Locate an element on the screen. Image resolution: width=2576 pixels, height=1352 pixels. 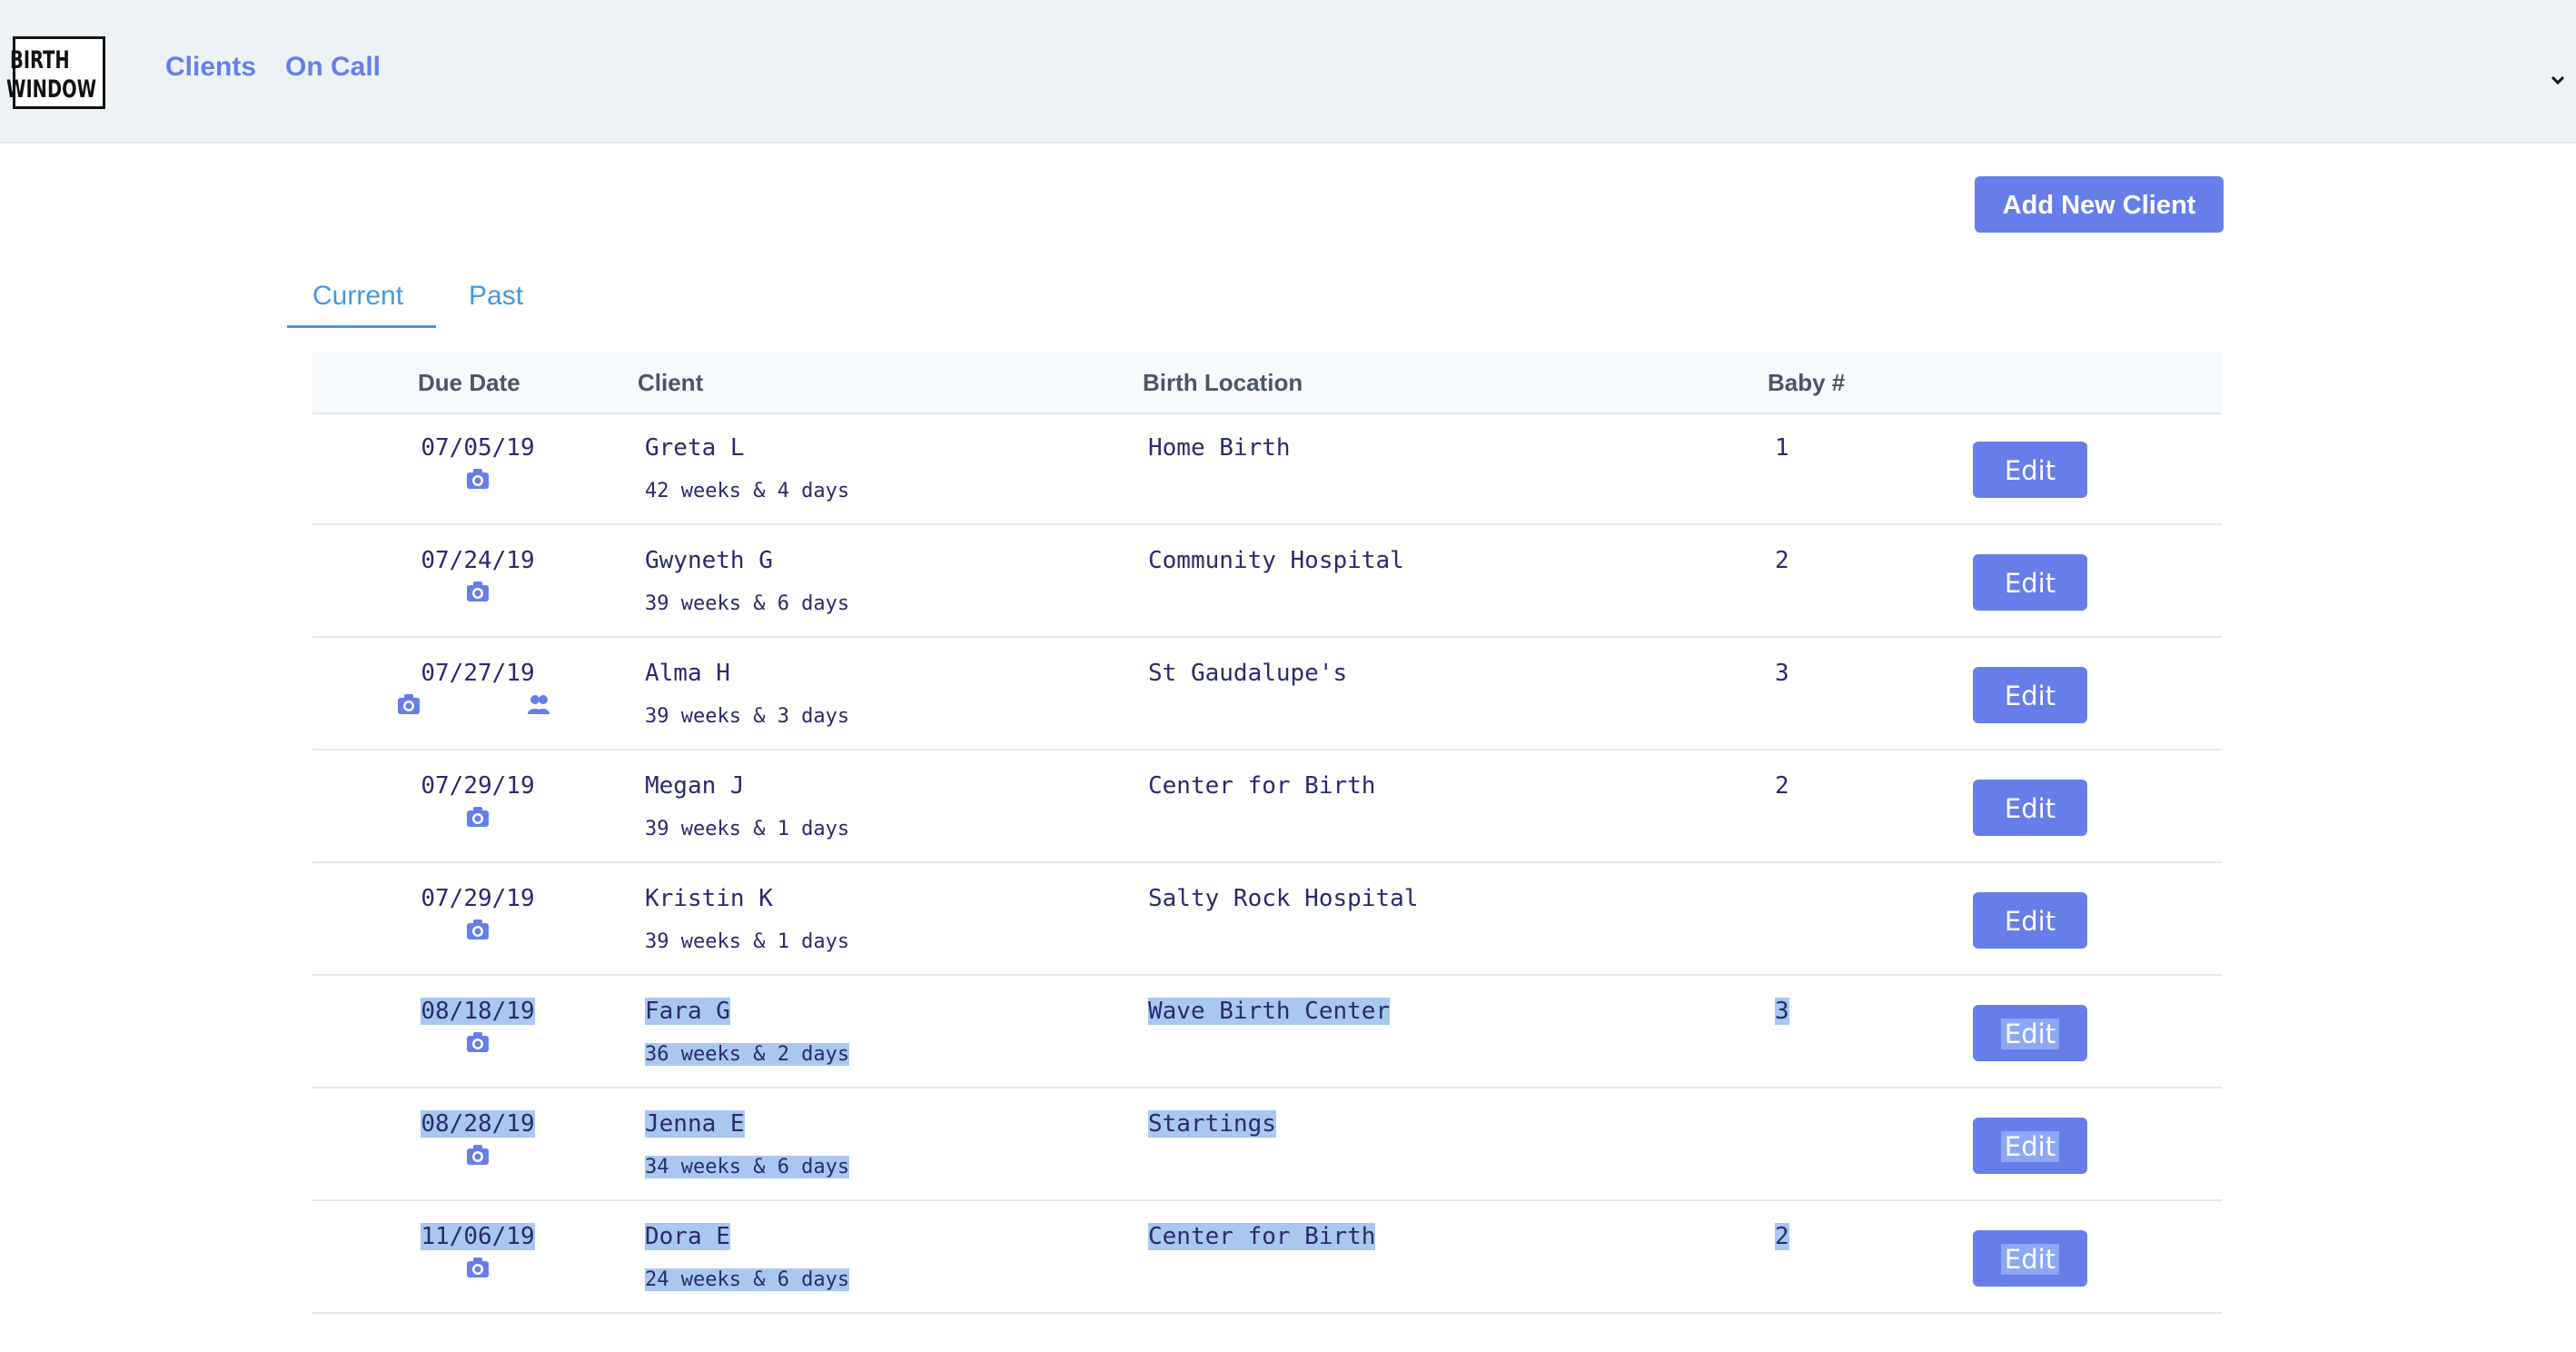
due-date: 08/18/19 is located at coordinates (478, 1011).